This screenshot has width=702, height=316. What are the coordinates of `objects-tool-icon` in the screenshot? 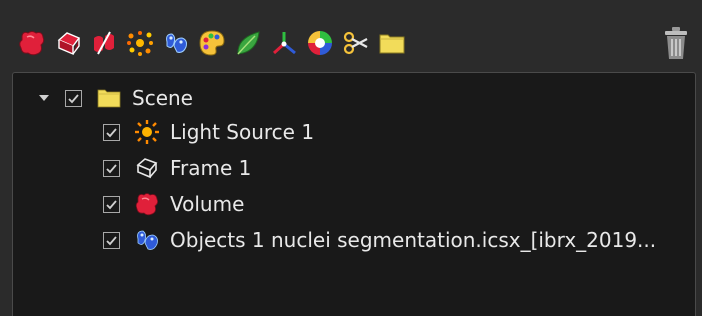 It's located at (176, 43).